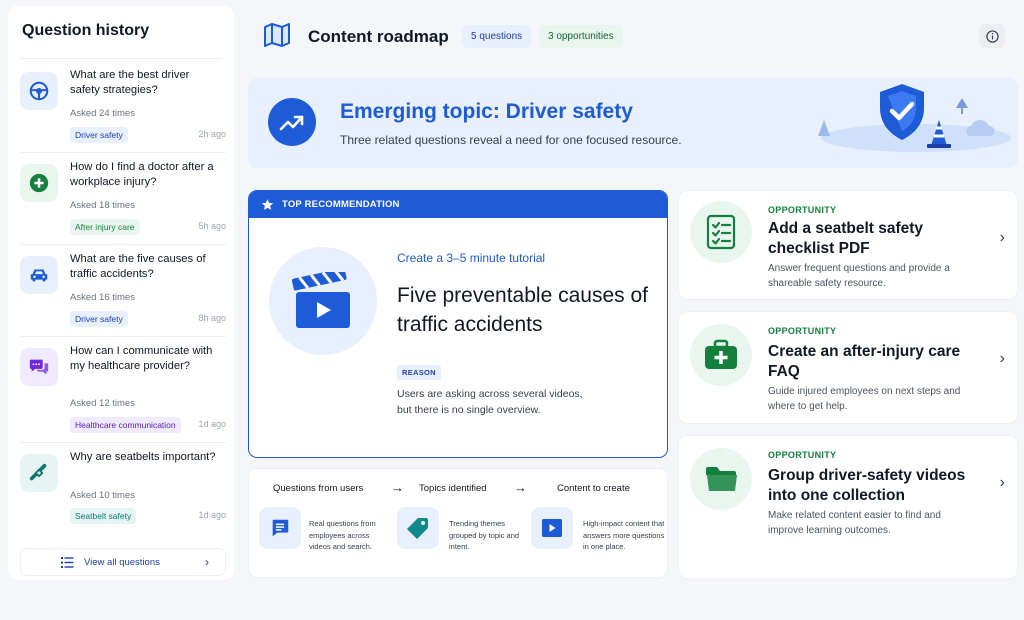  Describe the element at coordinates (105, 227) in the screenshot. I see `topic-tag: After injury care` at that location.